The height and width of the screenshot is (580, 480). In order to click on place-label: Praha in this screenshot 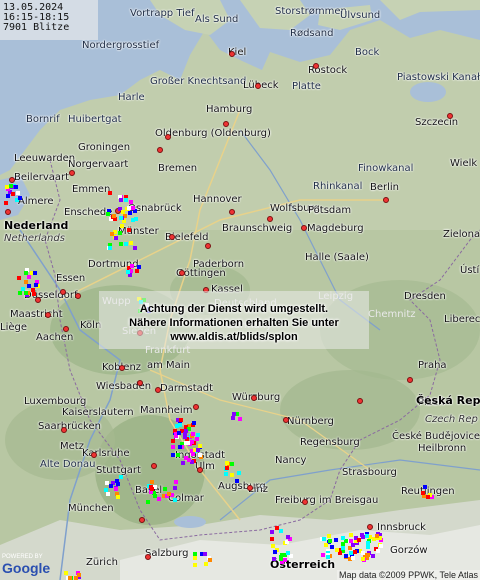, I will do `click(432, 365)`.